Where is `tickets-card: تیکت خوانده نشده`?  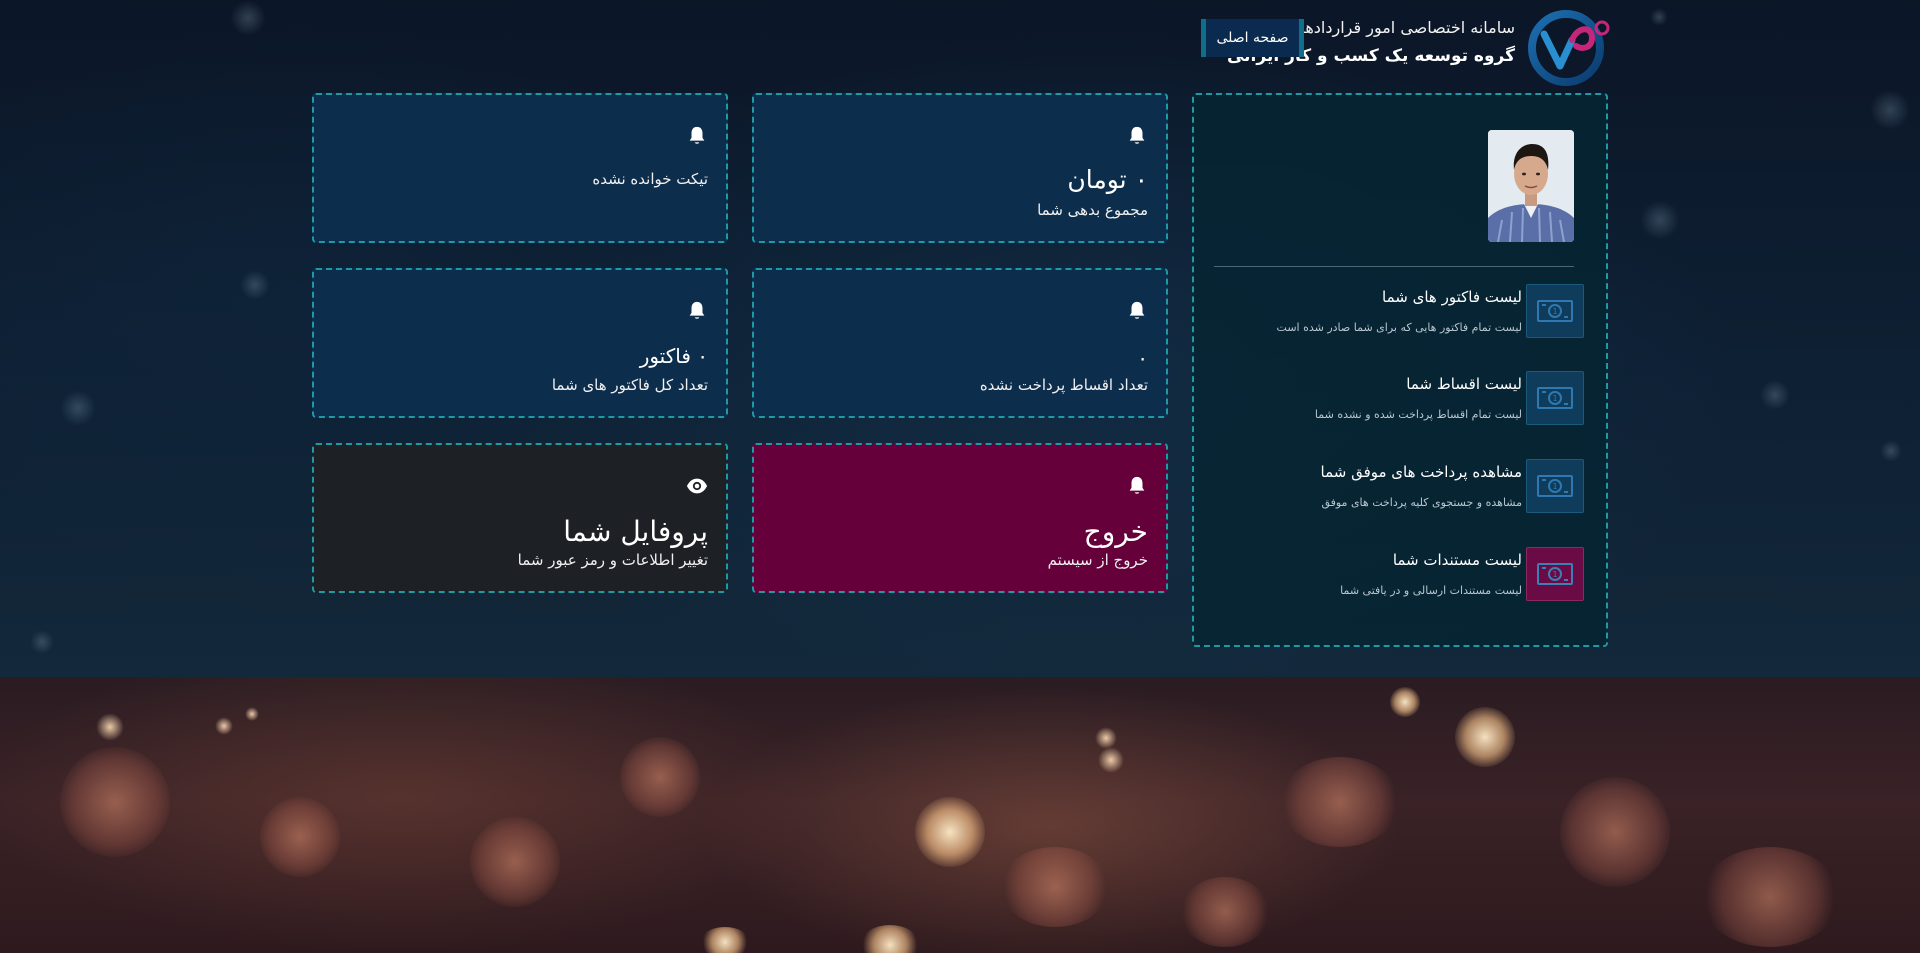
tickets-card: تیکت خوانده نشده is located at coordinates (520, 168).